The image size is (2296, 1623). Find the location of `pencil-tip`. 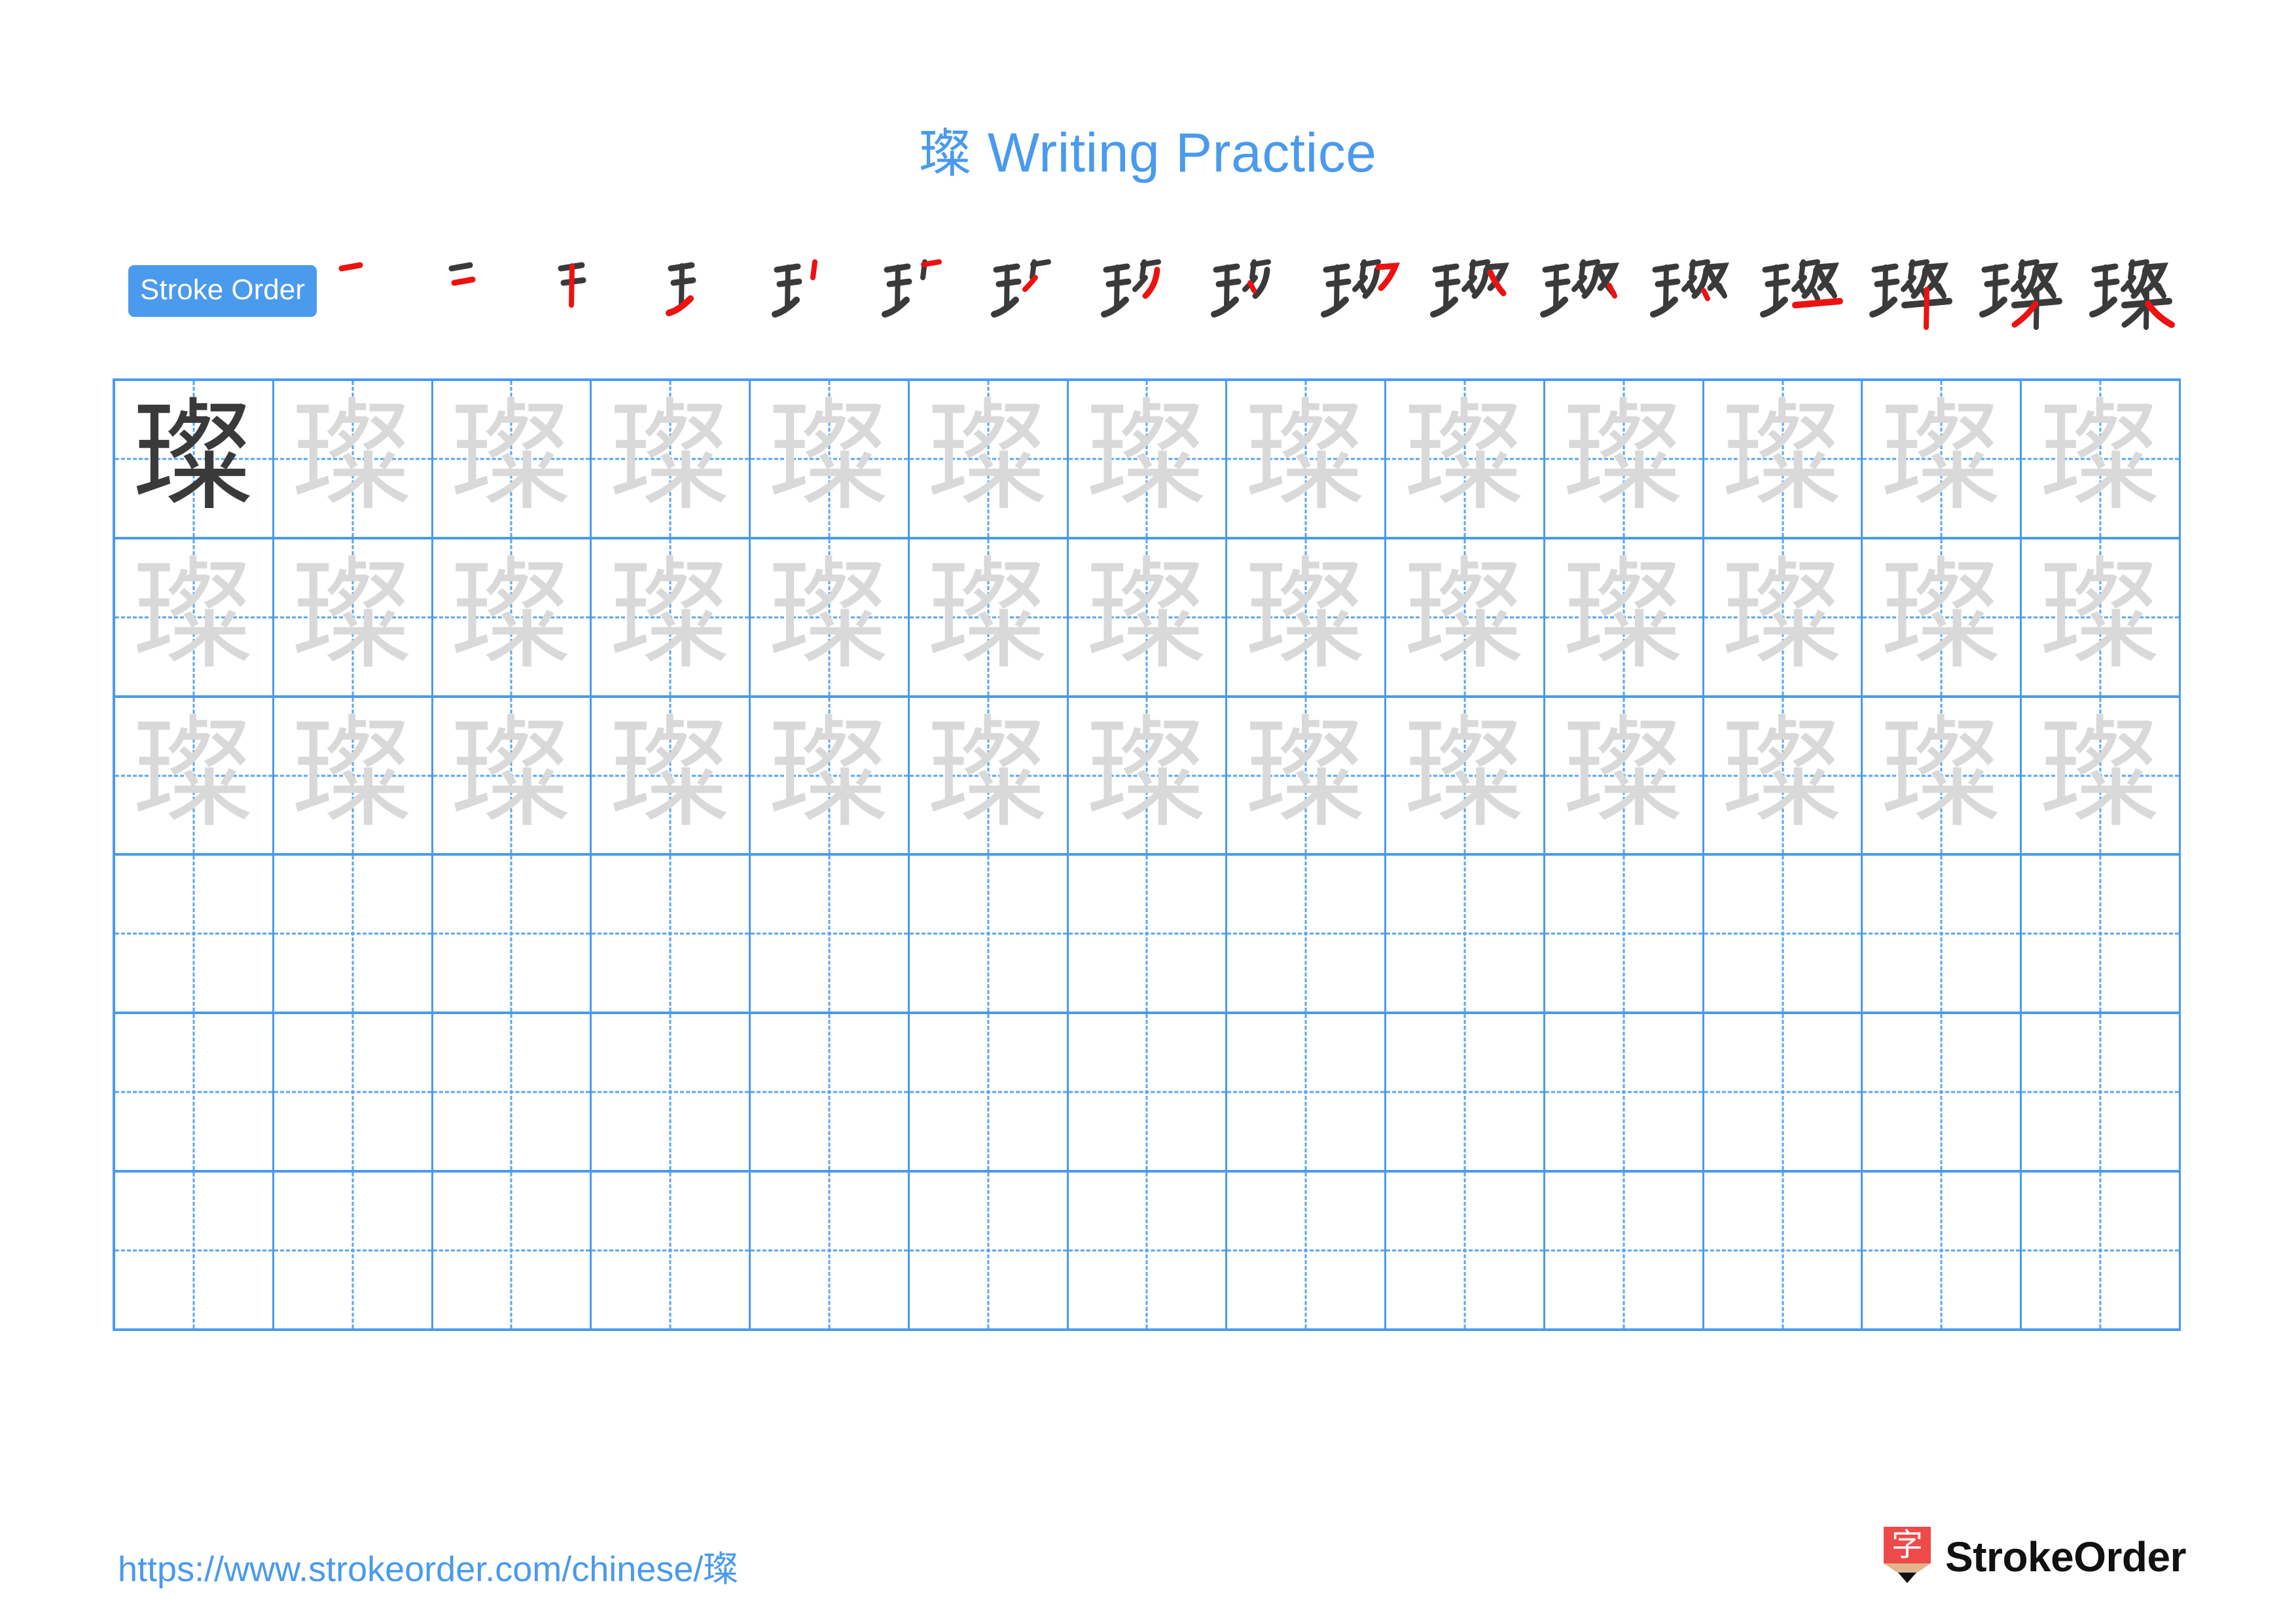

pencil-tip is located at coordinates (1907, 1578).